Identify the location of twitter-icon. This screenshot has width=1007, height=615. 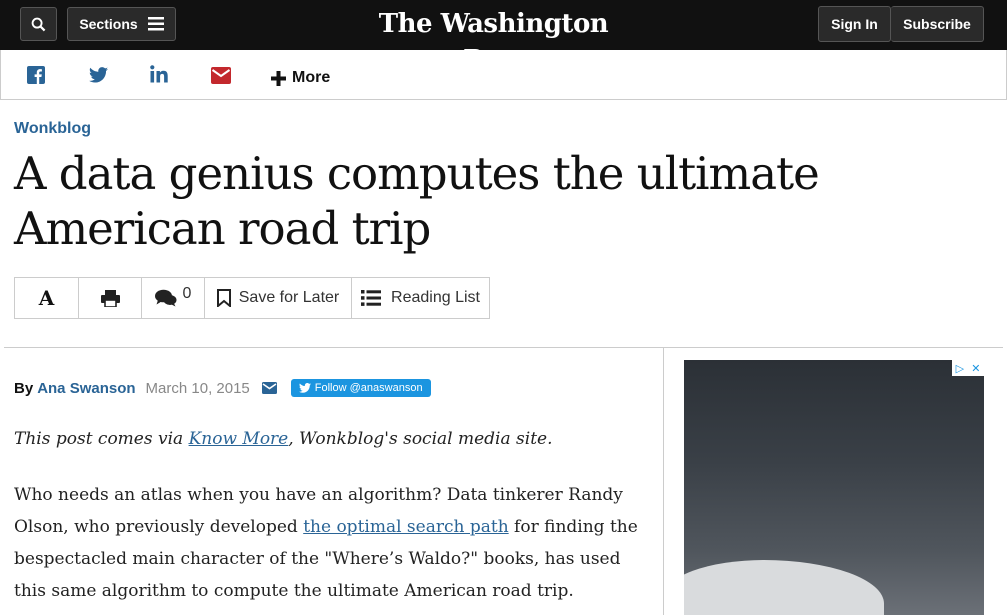
(98, 75).